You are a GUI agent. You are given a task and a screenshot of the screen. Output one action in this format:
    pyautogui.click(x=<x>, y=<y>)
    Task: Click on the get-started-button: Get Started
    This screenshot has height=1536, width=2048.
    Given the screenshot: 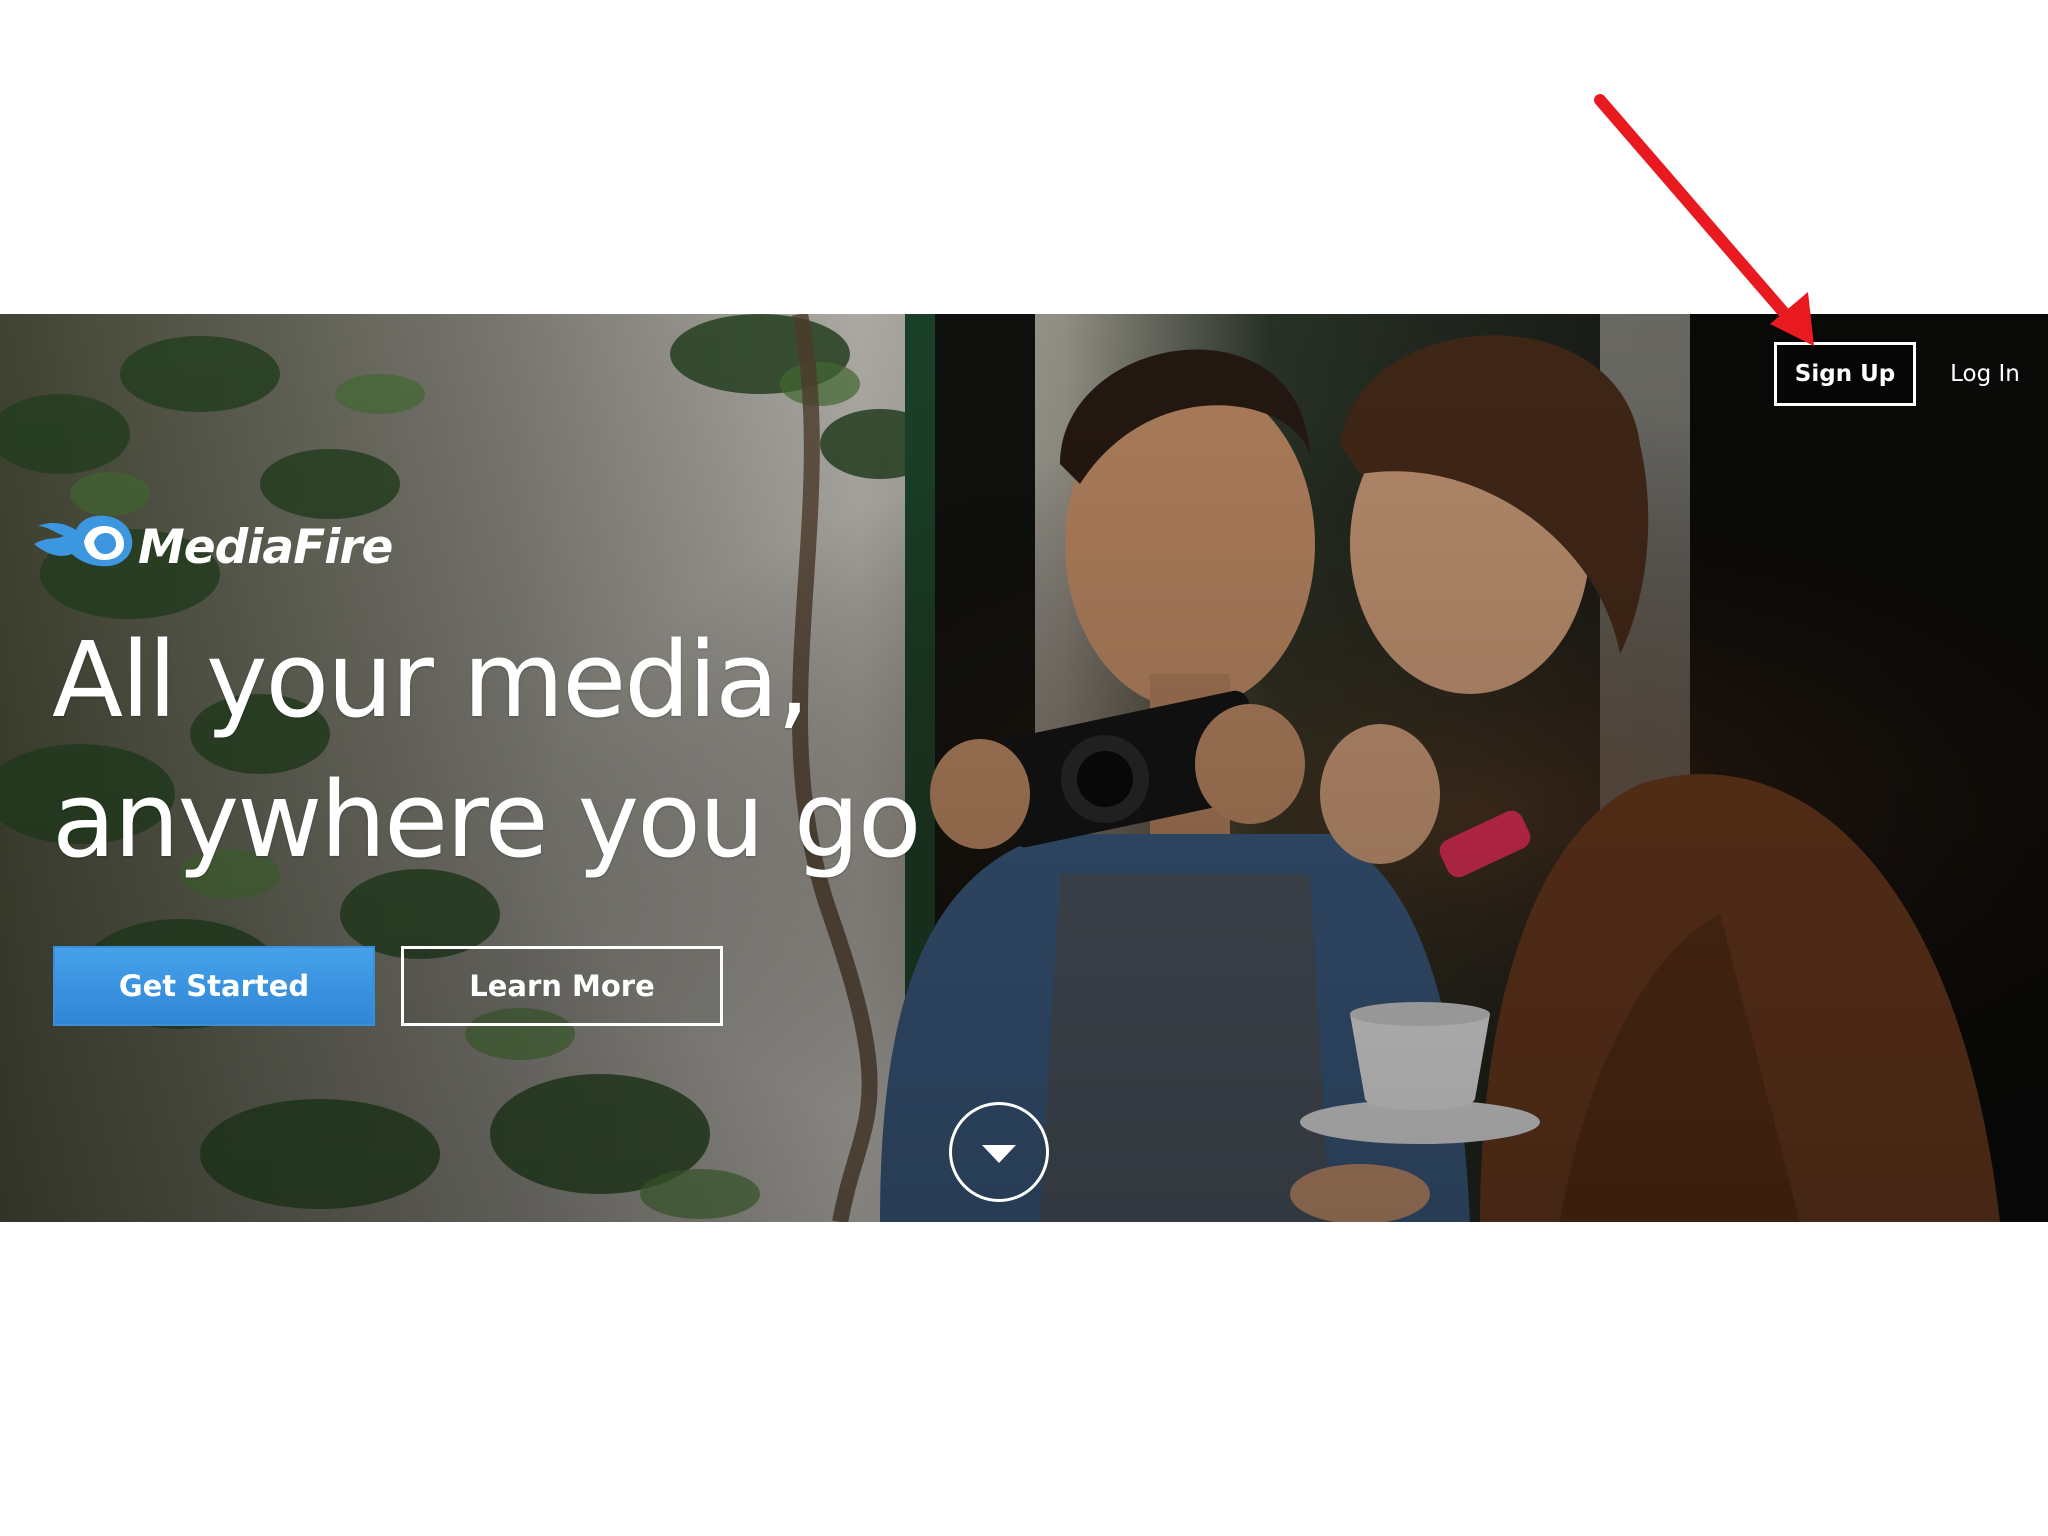 What is the action you would take?
    pyautogui.click(x=214, y=986)
    